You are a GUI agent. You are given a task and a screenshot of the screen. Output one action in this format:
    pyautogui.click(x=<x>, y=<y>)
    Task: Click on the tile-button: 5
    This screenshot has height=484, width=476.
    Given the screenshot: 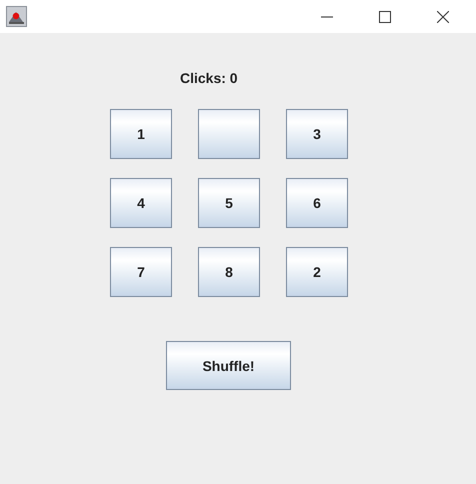 What is the action you would take?
    pyautogui.click(x=229, y=203)
    